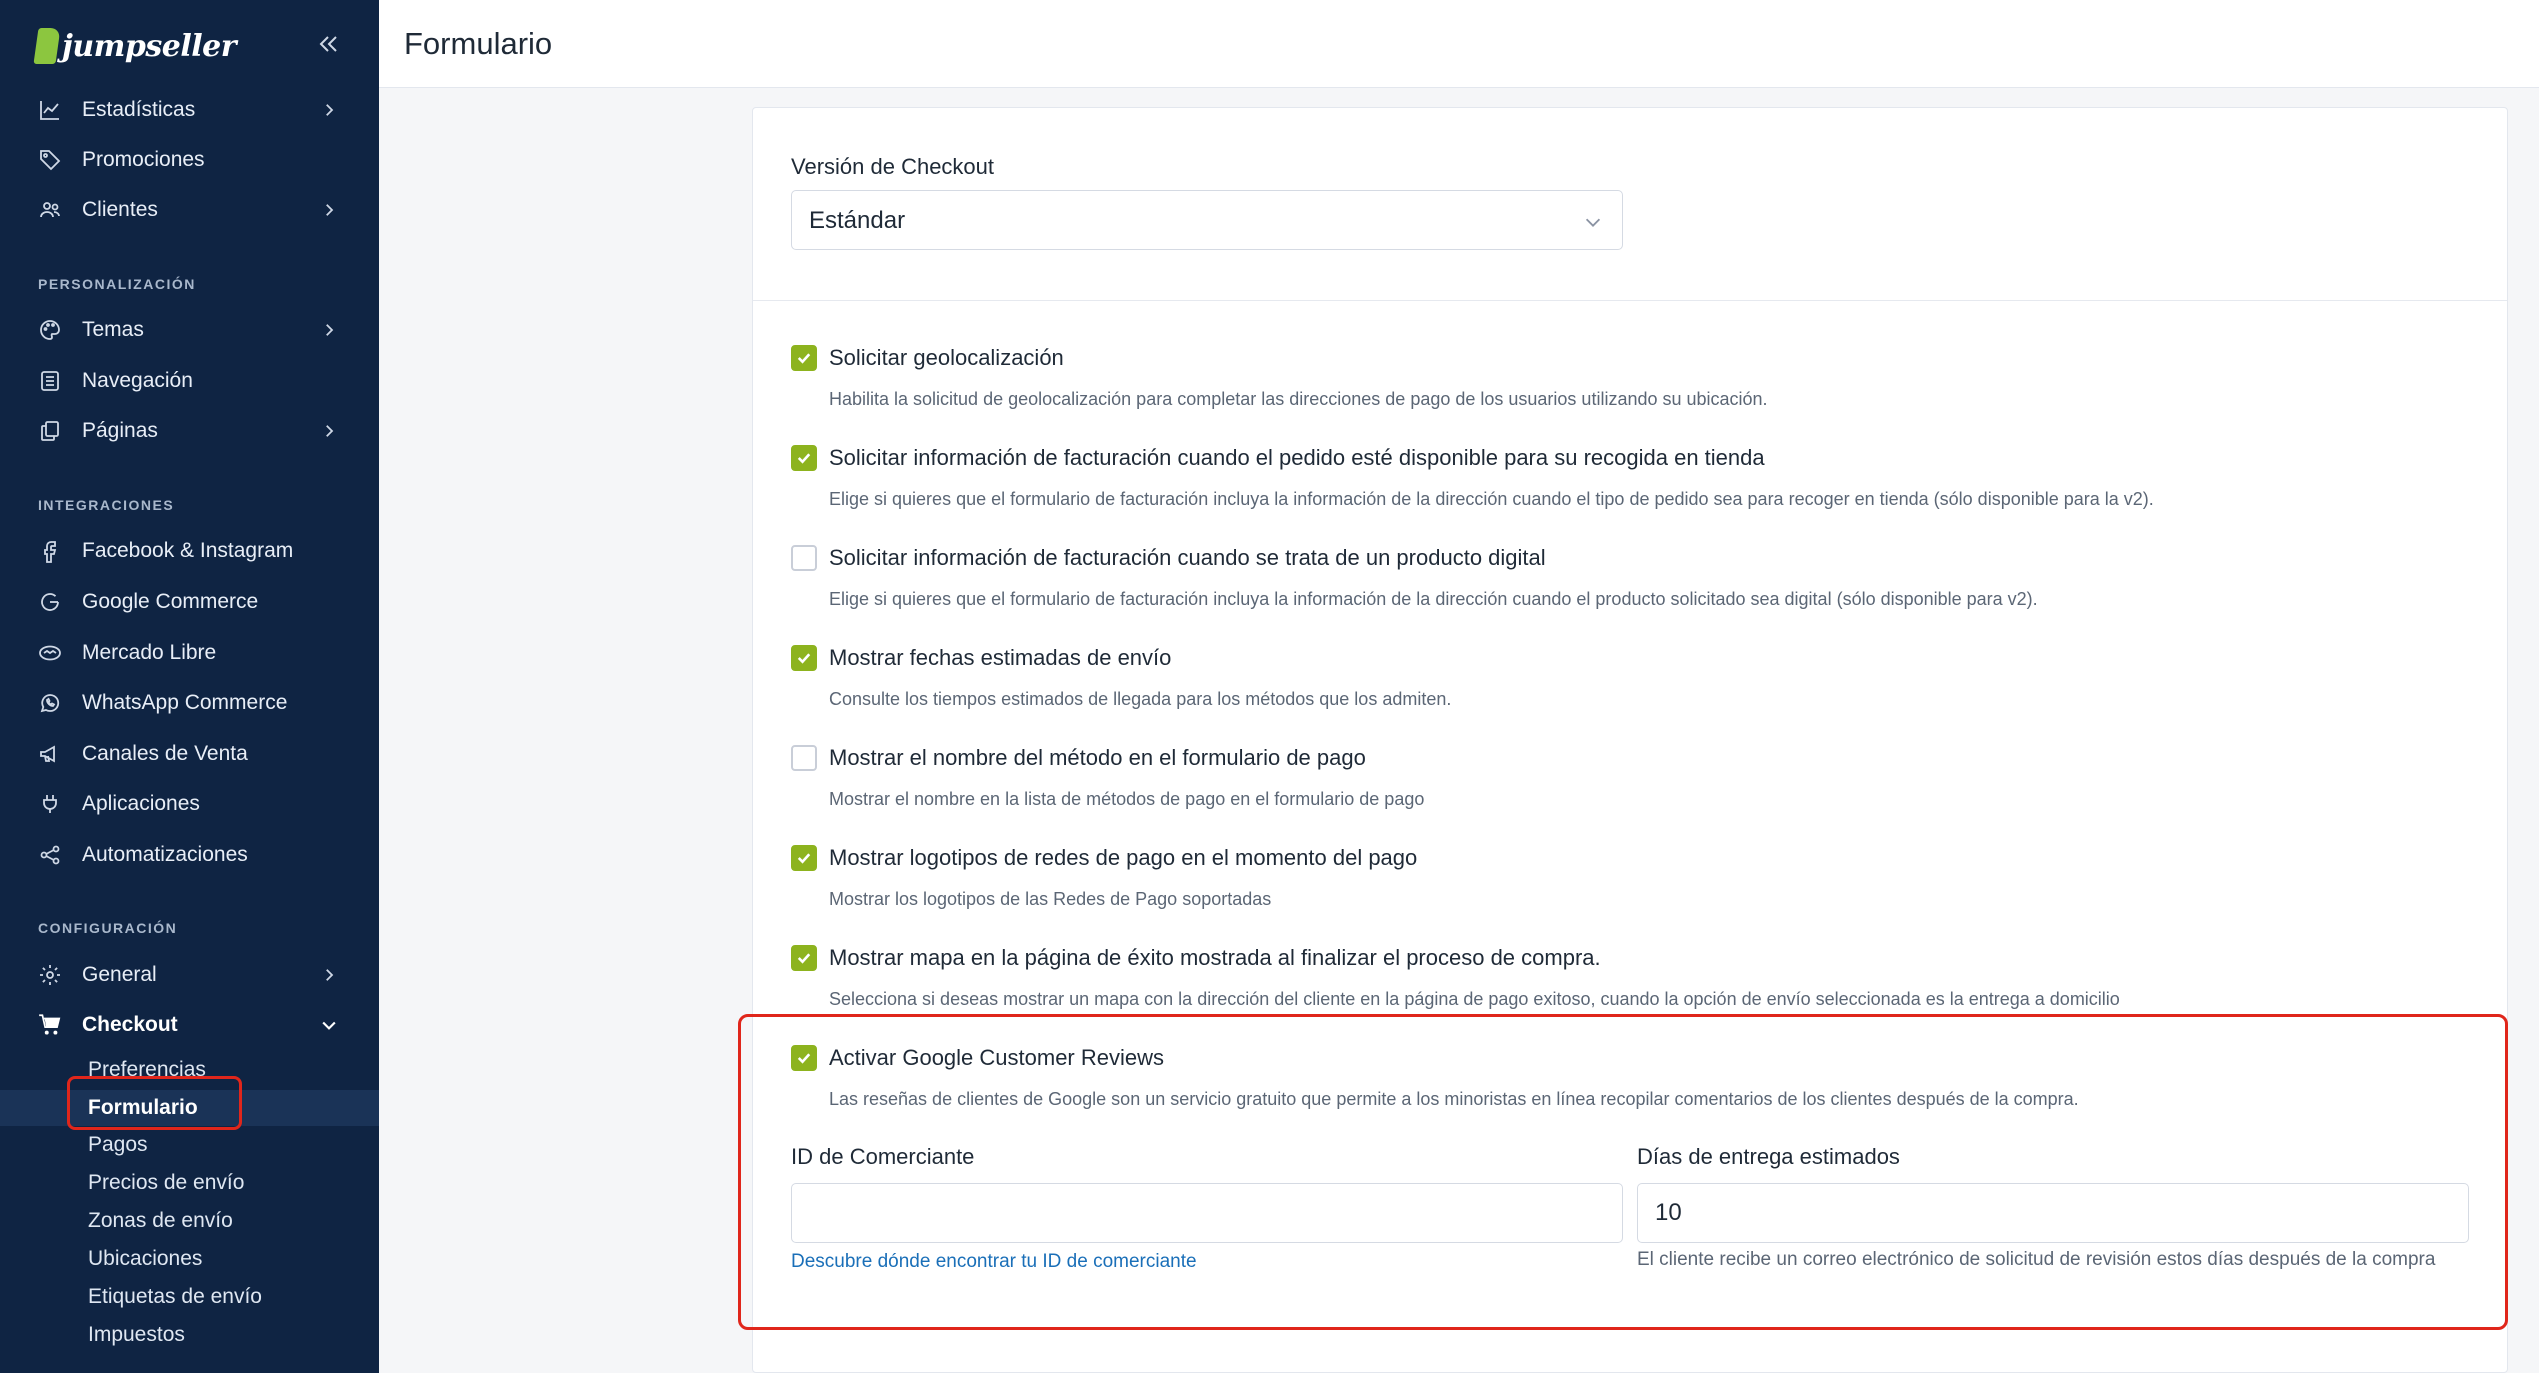 The height and width of the screenshot is (1373, 2539). I want to click on brand-name: jumpseller, so click(149, 46).